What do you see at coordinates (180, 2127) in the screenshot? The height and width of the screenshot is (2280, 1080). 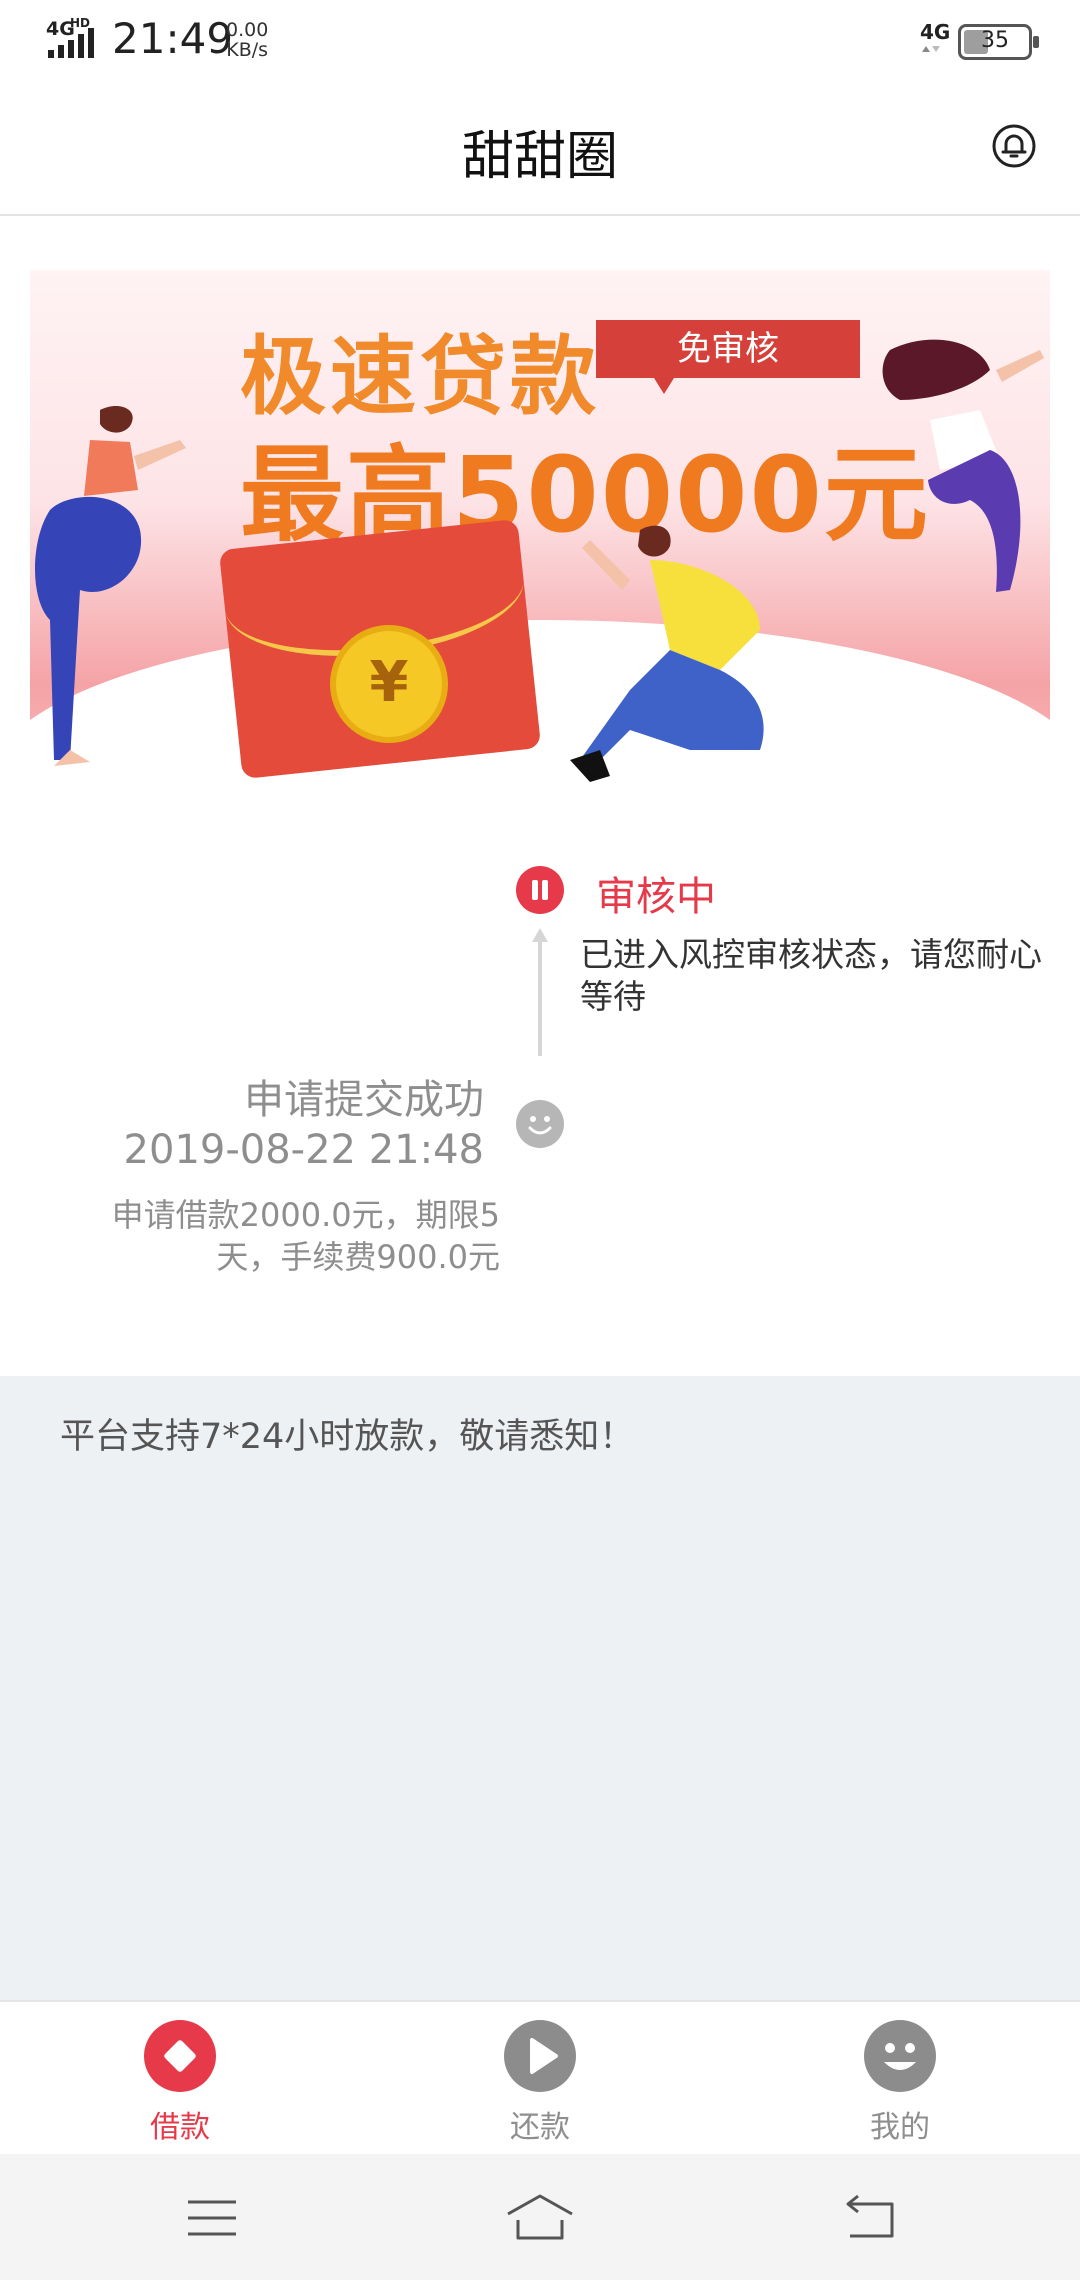 I see `nav-label-borrow: 借款` at bounding box center [180, 2127].